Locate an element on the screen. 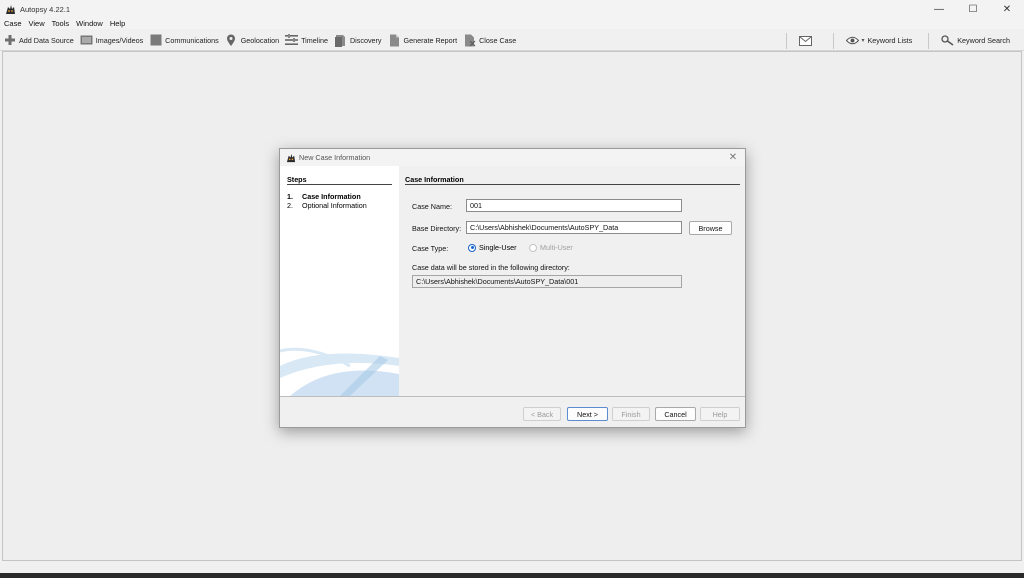 The width and height of the screenshot is (1024, 578). footer-divider is located at coordinates (512, 396).